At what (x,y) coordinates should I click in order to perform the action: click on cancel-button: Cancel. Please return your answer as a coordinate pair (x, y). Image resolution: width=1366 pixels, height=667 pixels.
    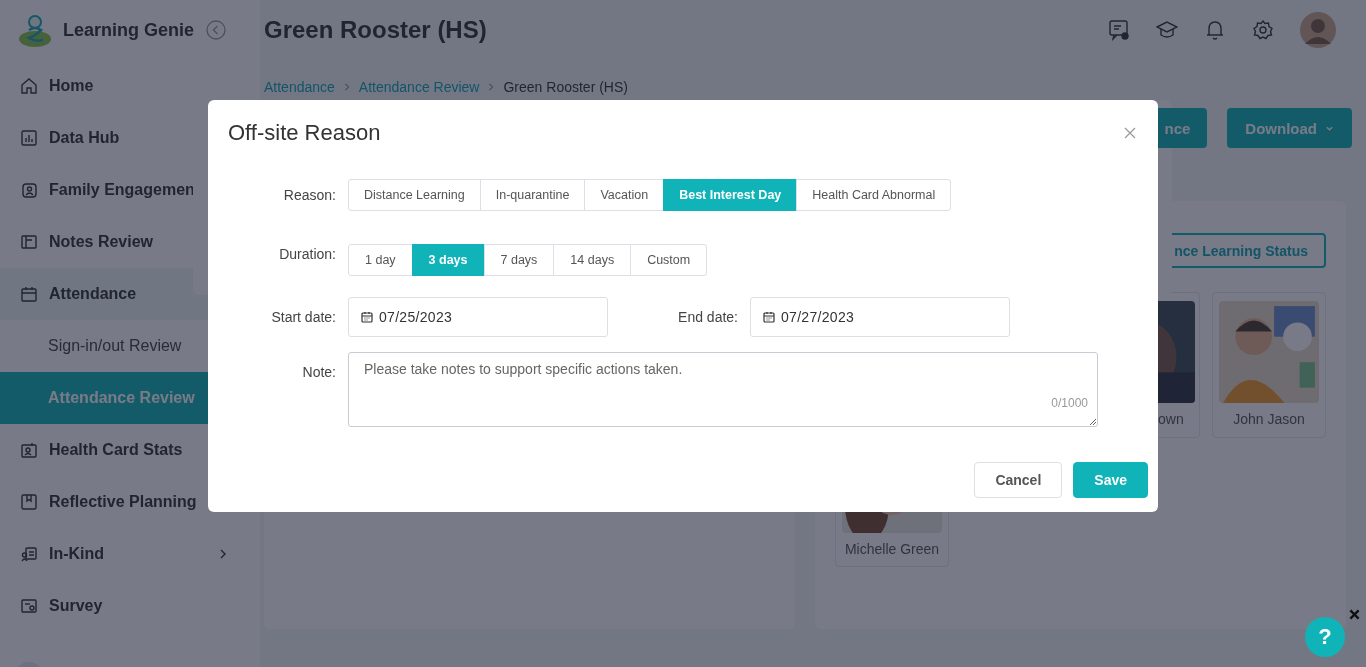
    Looking at the image, I should click on (1018, 480).